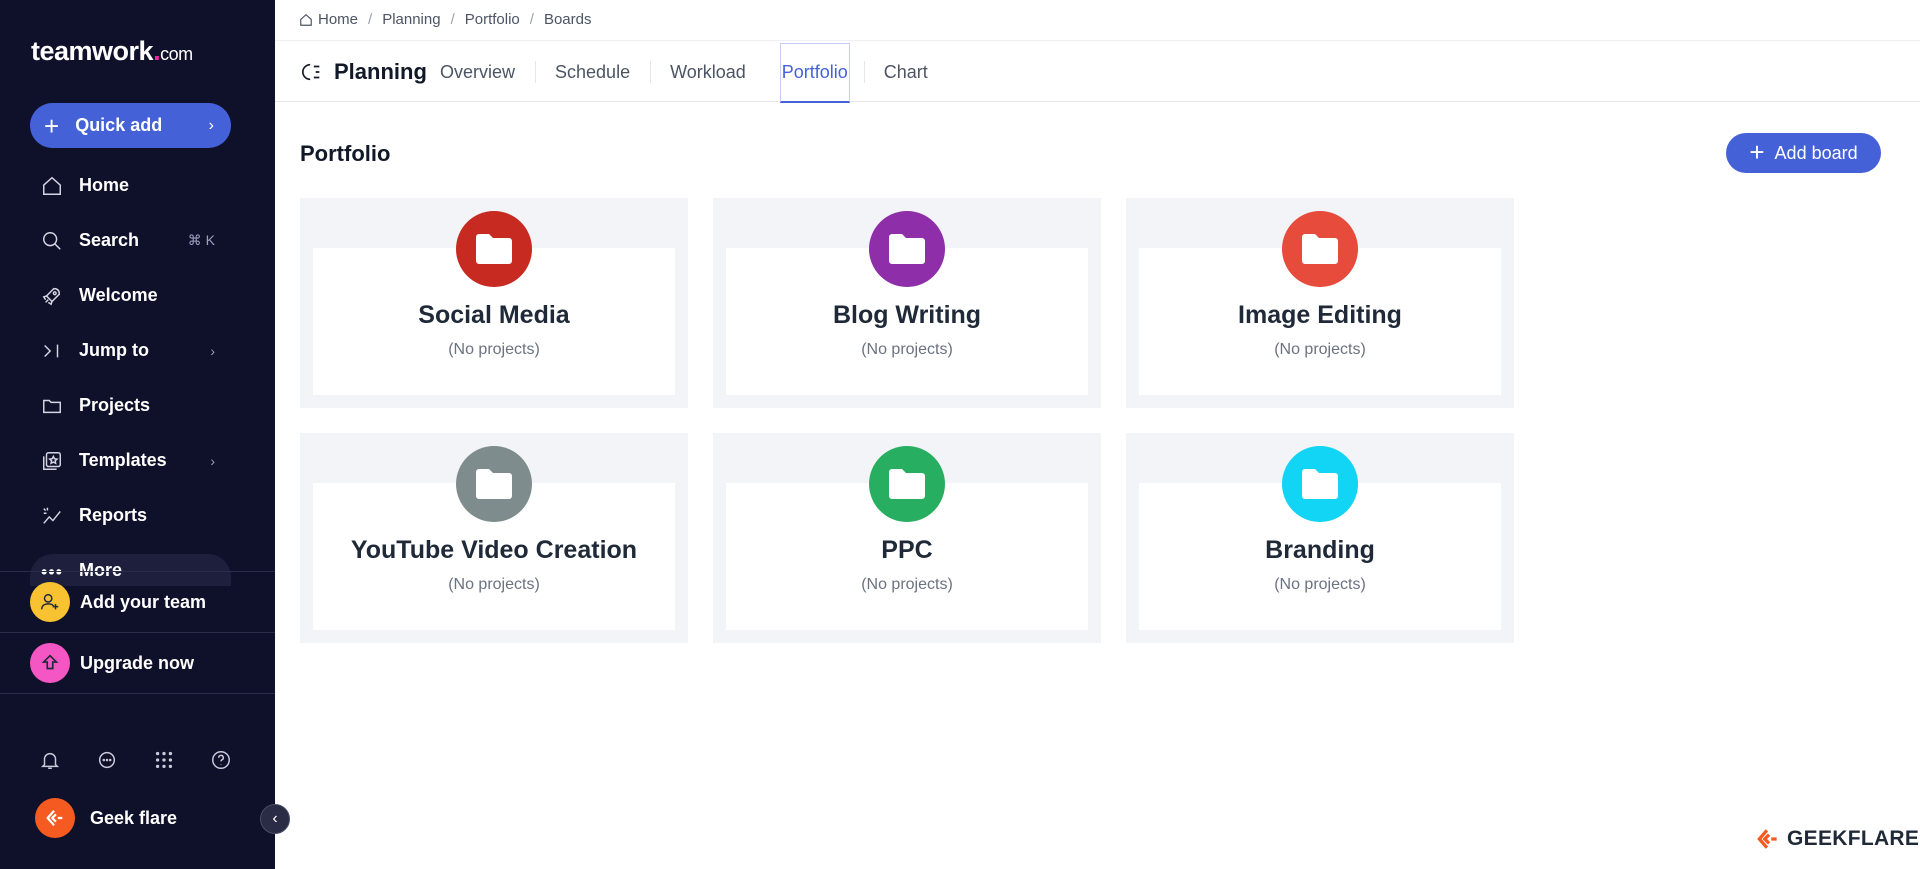 Image resolution: width=1920 pixels, height=869 pixels. I want to click on board-card: YouTube Video Creation (No projects), so click(494, 538).